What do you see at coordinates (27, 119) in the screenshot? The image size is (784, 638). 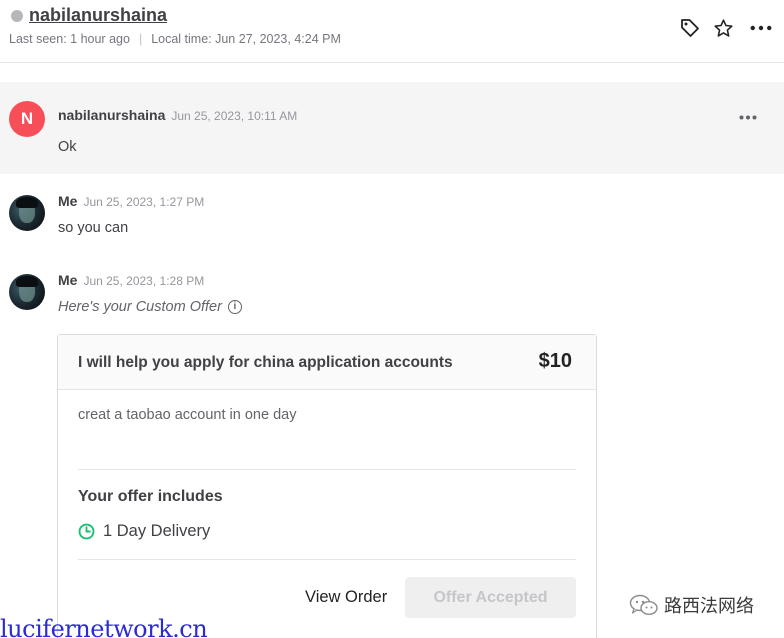 I see `avatar: N` at bounding box center [27, 119].